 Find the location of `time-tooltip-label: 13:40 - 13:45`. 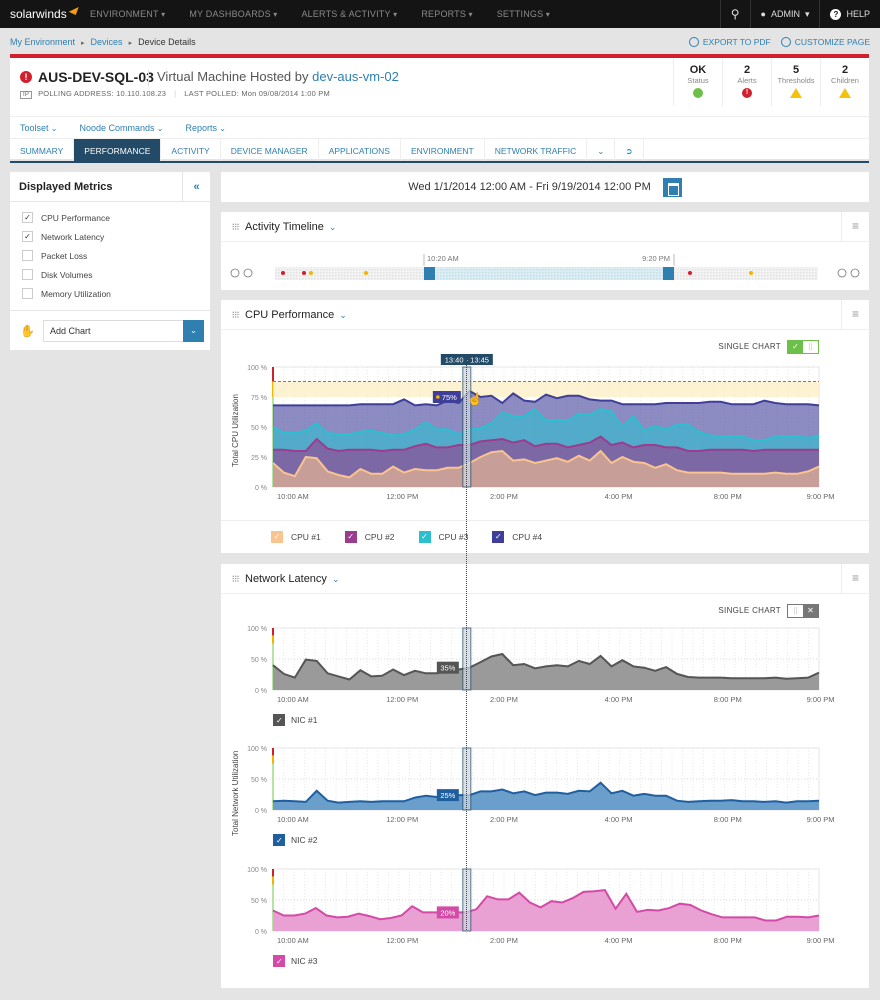

time-tooltip-label: 13:40 - 13:45 is located at coordinates (467, 360).